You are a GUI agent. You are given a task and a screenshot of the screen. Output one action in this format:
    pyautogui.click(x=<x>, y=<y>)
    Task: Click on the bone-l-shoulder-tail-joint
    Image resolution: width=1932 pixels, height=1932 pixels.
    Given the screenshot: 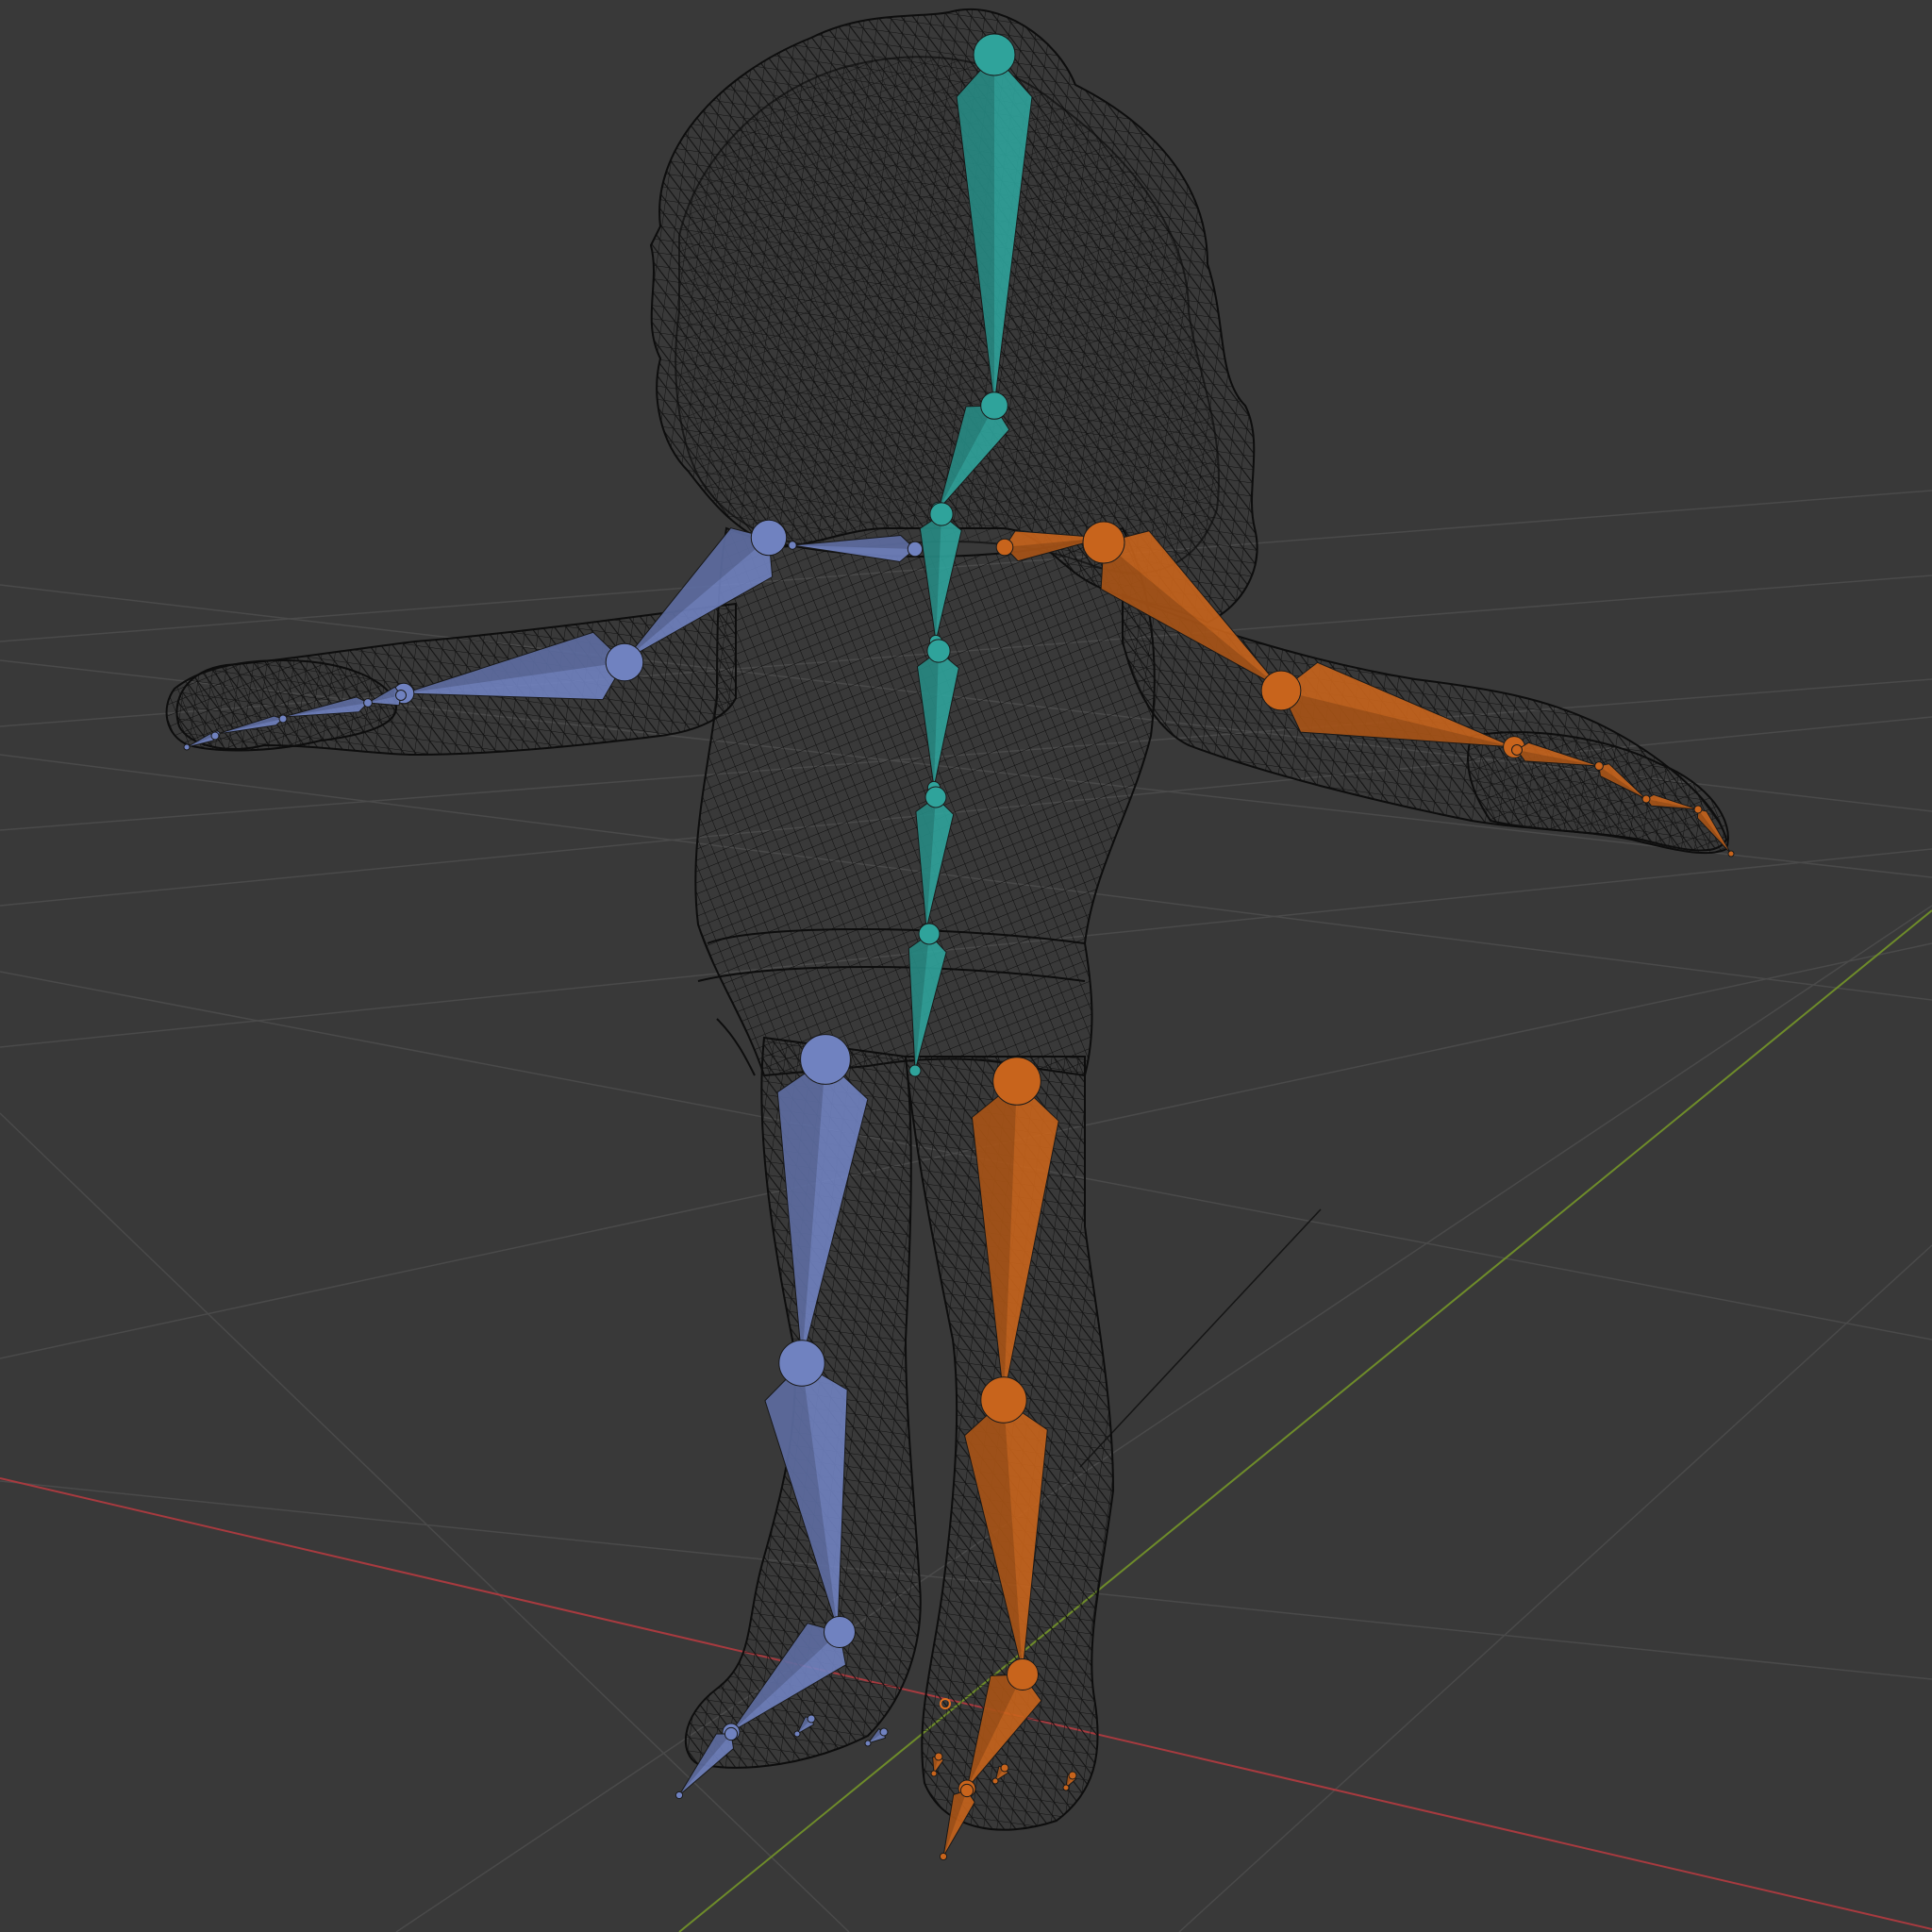 What is the action you would take?
    pyautogui.click(x=792, y=545)
    